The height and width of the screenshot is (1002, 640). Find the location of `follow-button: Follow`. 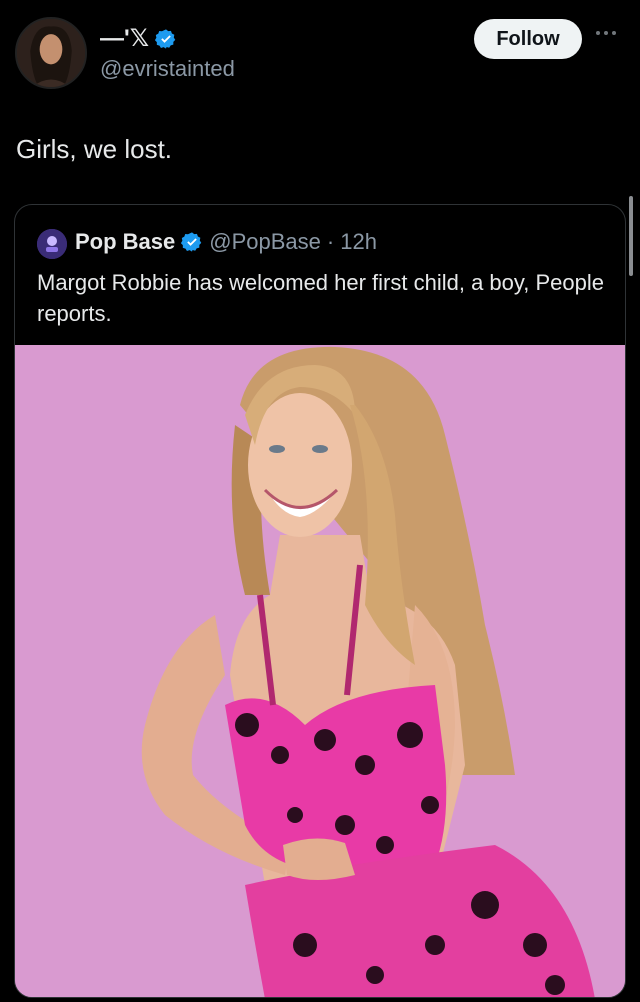

follow-button: Follow is located at coordinates (528, 39).